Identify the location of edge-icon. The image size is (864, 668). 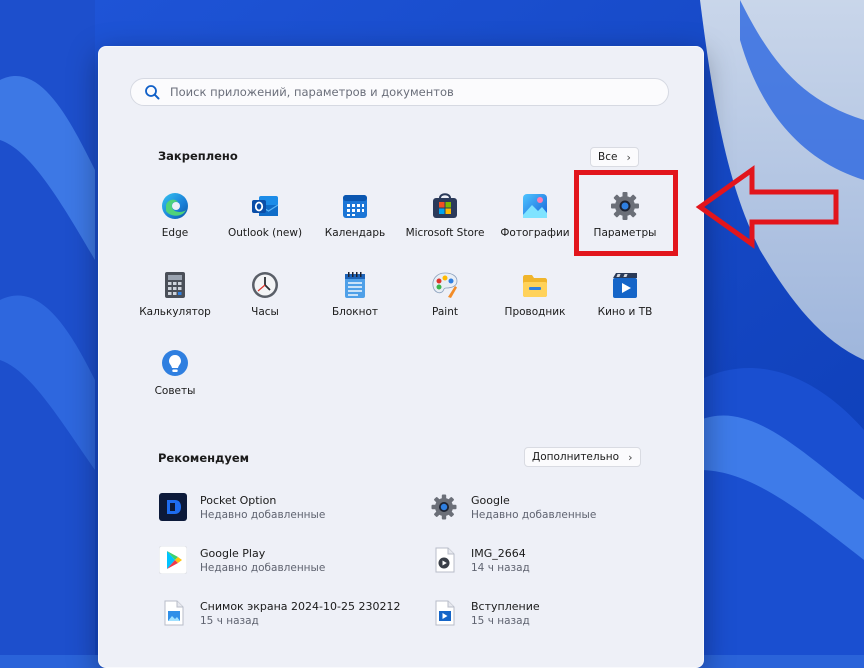
(175, 206).